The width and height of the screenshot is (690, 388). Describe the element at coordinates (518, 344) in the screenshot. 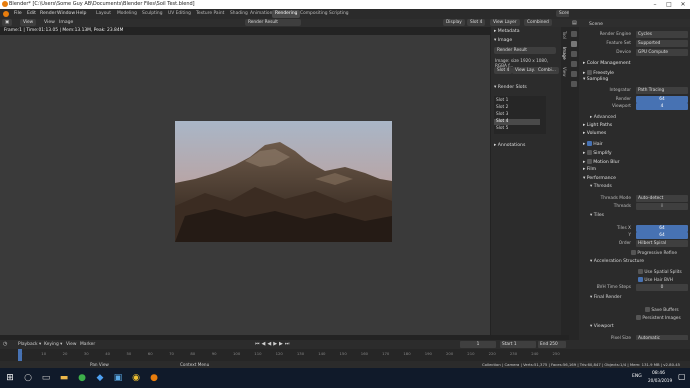

I see `start-frame-field: Start 1` at that location.